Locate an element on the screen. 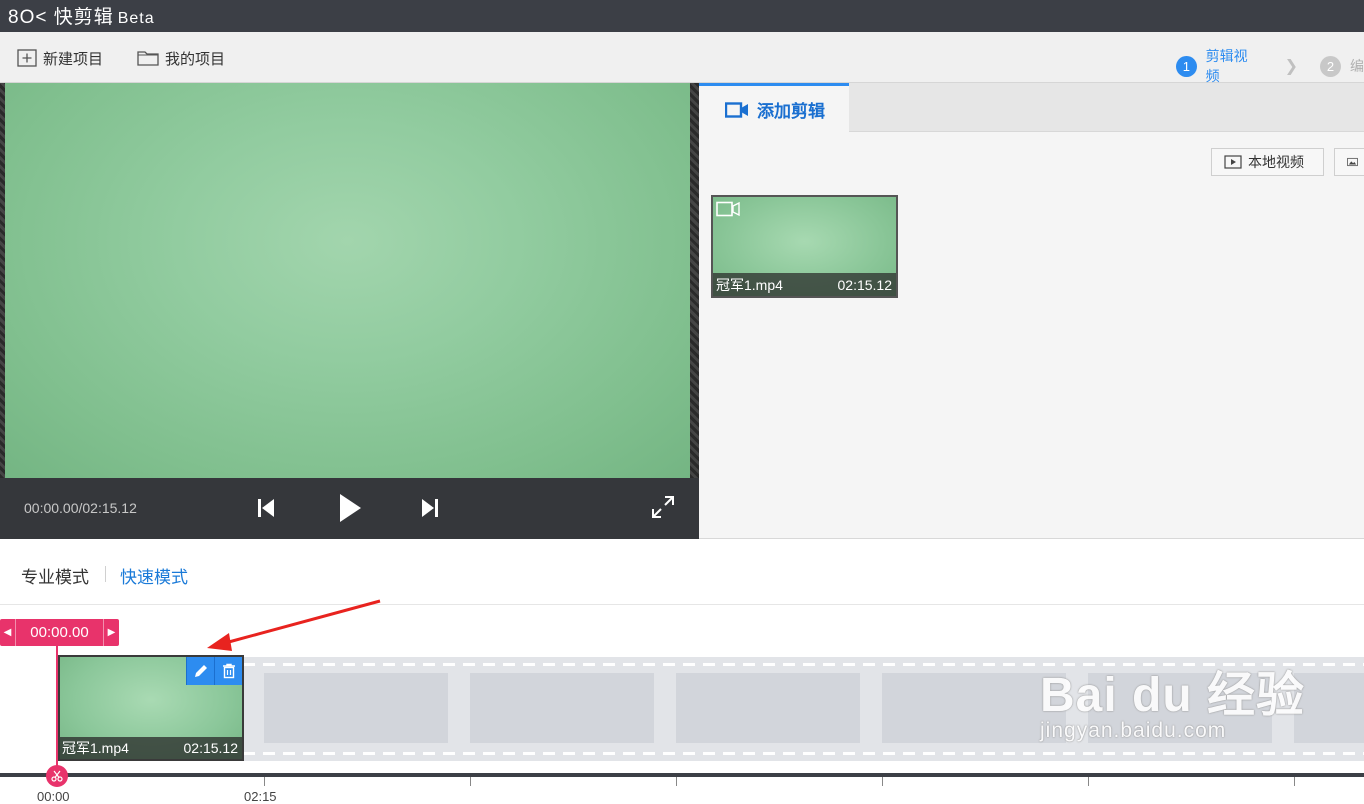 The height and width of the screenshot is (804, 1364). my-projects-button: 我的项目 is located at coordinates (181, 58).